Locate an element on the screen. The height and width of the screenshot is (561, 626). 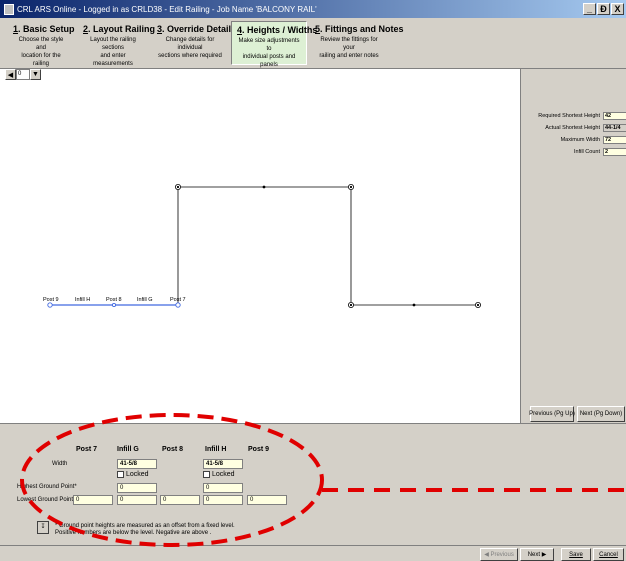
post-7-label: Post 7 is located at coordinates (178, 300).